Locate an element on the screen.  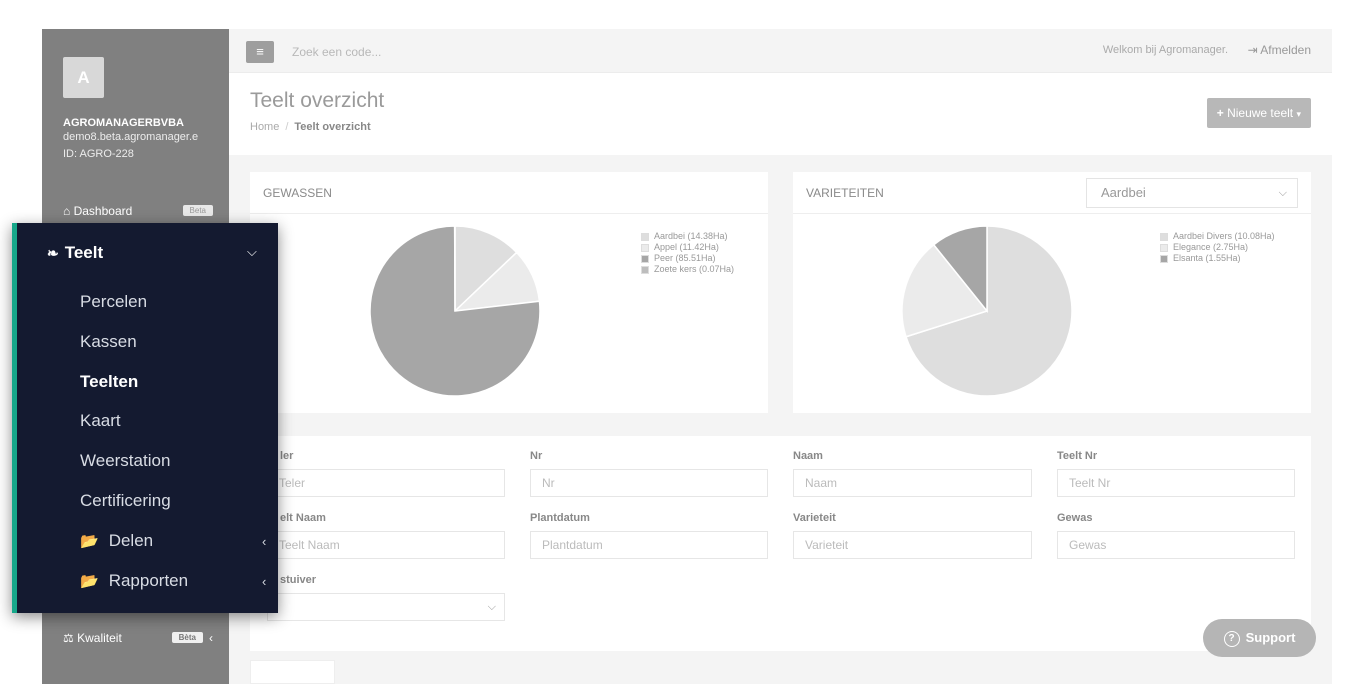
submenu-item-delen: 📂 Delen is located at coordinates (116, 541).